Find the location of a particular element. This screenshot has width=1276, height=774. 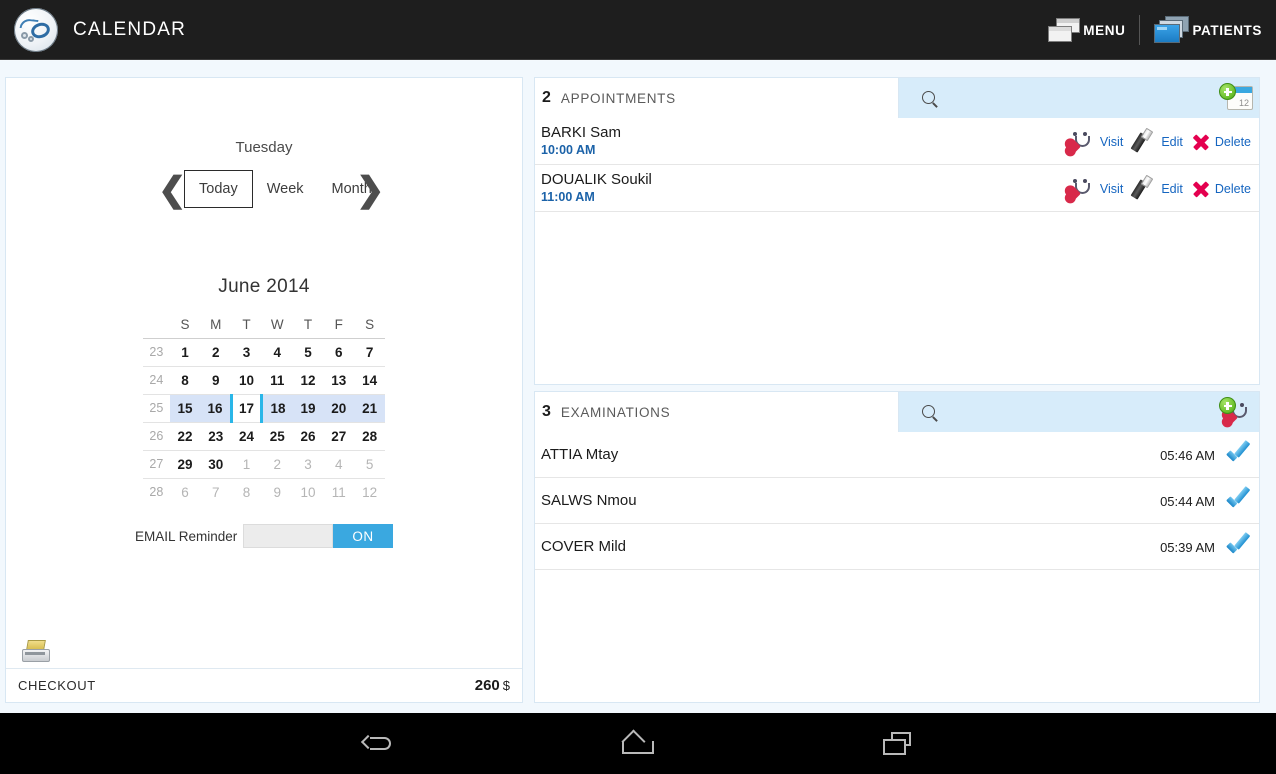

appointment-info: DOUALIK Soukil 11:00 AM is located at coordinates (596, 188).